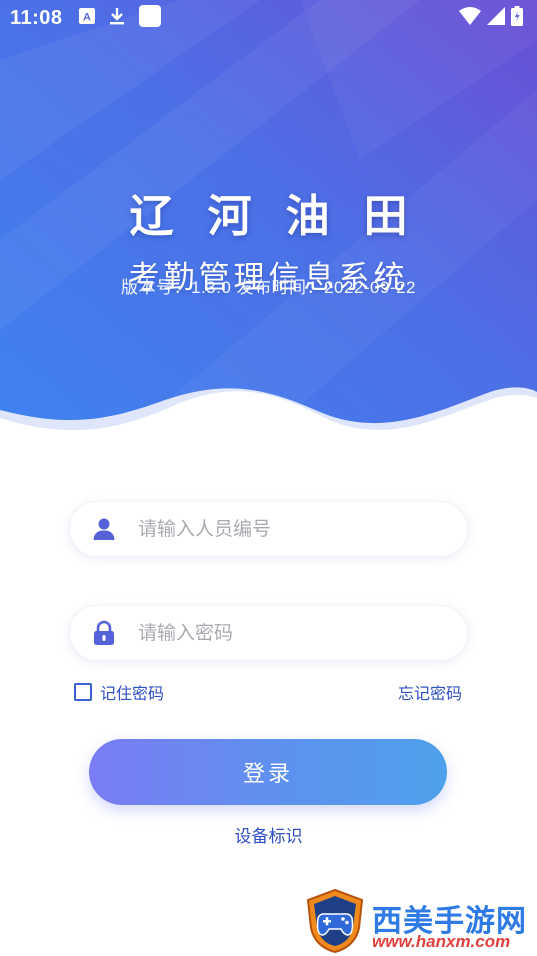 This screenshot has width=537, height=956. Describe the element at coordinates (104, 529) in the screenshot. I see `user-icon` at that location.